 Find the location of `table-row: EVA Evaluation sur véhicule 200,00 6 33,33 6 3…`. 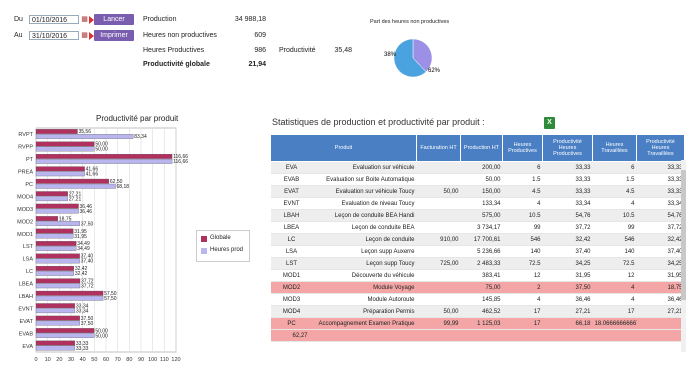

table-row: EVA Evaluation sur véhicule 200,00 6 33,33 6 3… is located at coordinates (477, 167).